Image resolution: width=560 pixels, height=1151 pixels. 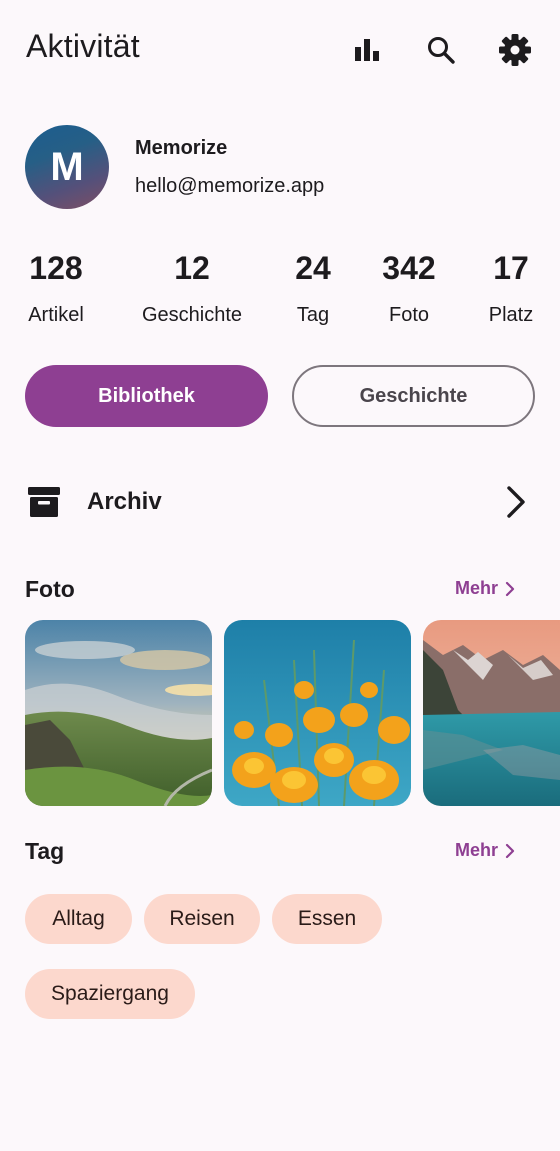 What do you see at coordinates (441, 50) in the screenshot?
I see `search-icon` at bounding box center [441, 50].